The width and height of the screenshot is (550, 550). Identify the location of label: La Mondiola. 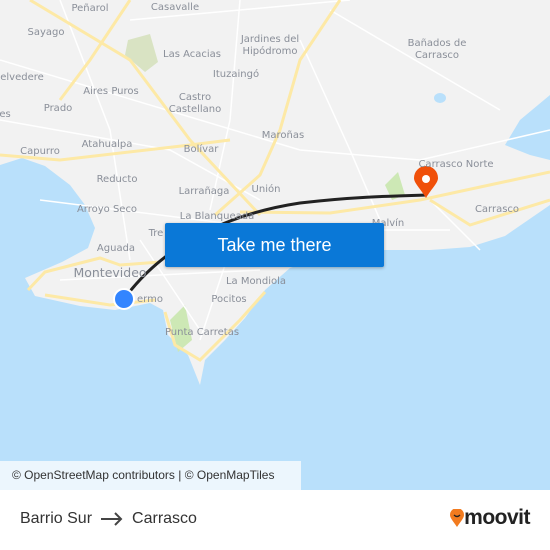
(256, 281).